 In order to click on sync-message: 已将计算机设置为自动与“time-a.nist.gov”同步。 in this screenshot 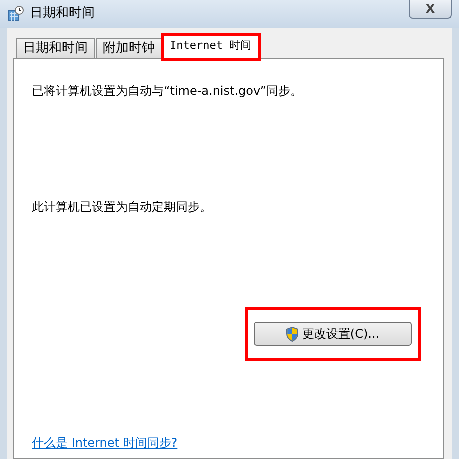, I will do `click(168, 91)`.